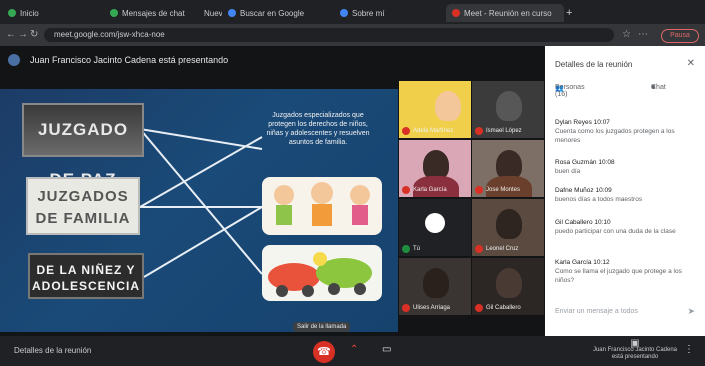 This screenshot has height=366, width=705. Describe the element at coordinates (14, 60) in the screenshot. I see `presenter-avatar` at that location.